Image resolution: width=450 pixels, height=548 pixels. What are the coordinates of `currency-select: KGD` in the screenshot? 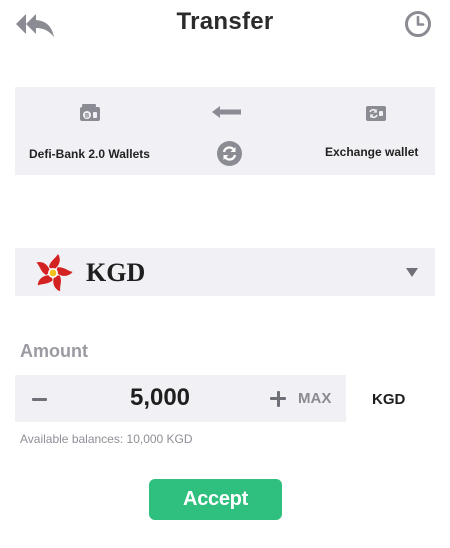 It's located at (225, 272).